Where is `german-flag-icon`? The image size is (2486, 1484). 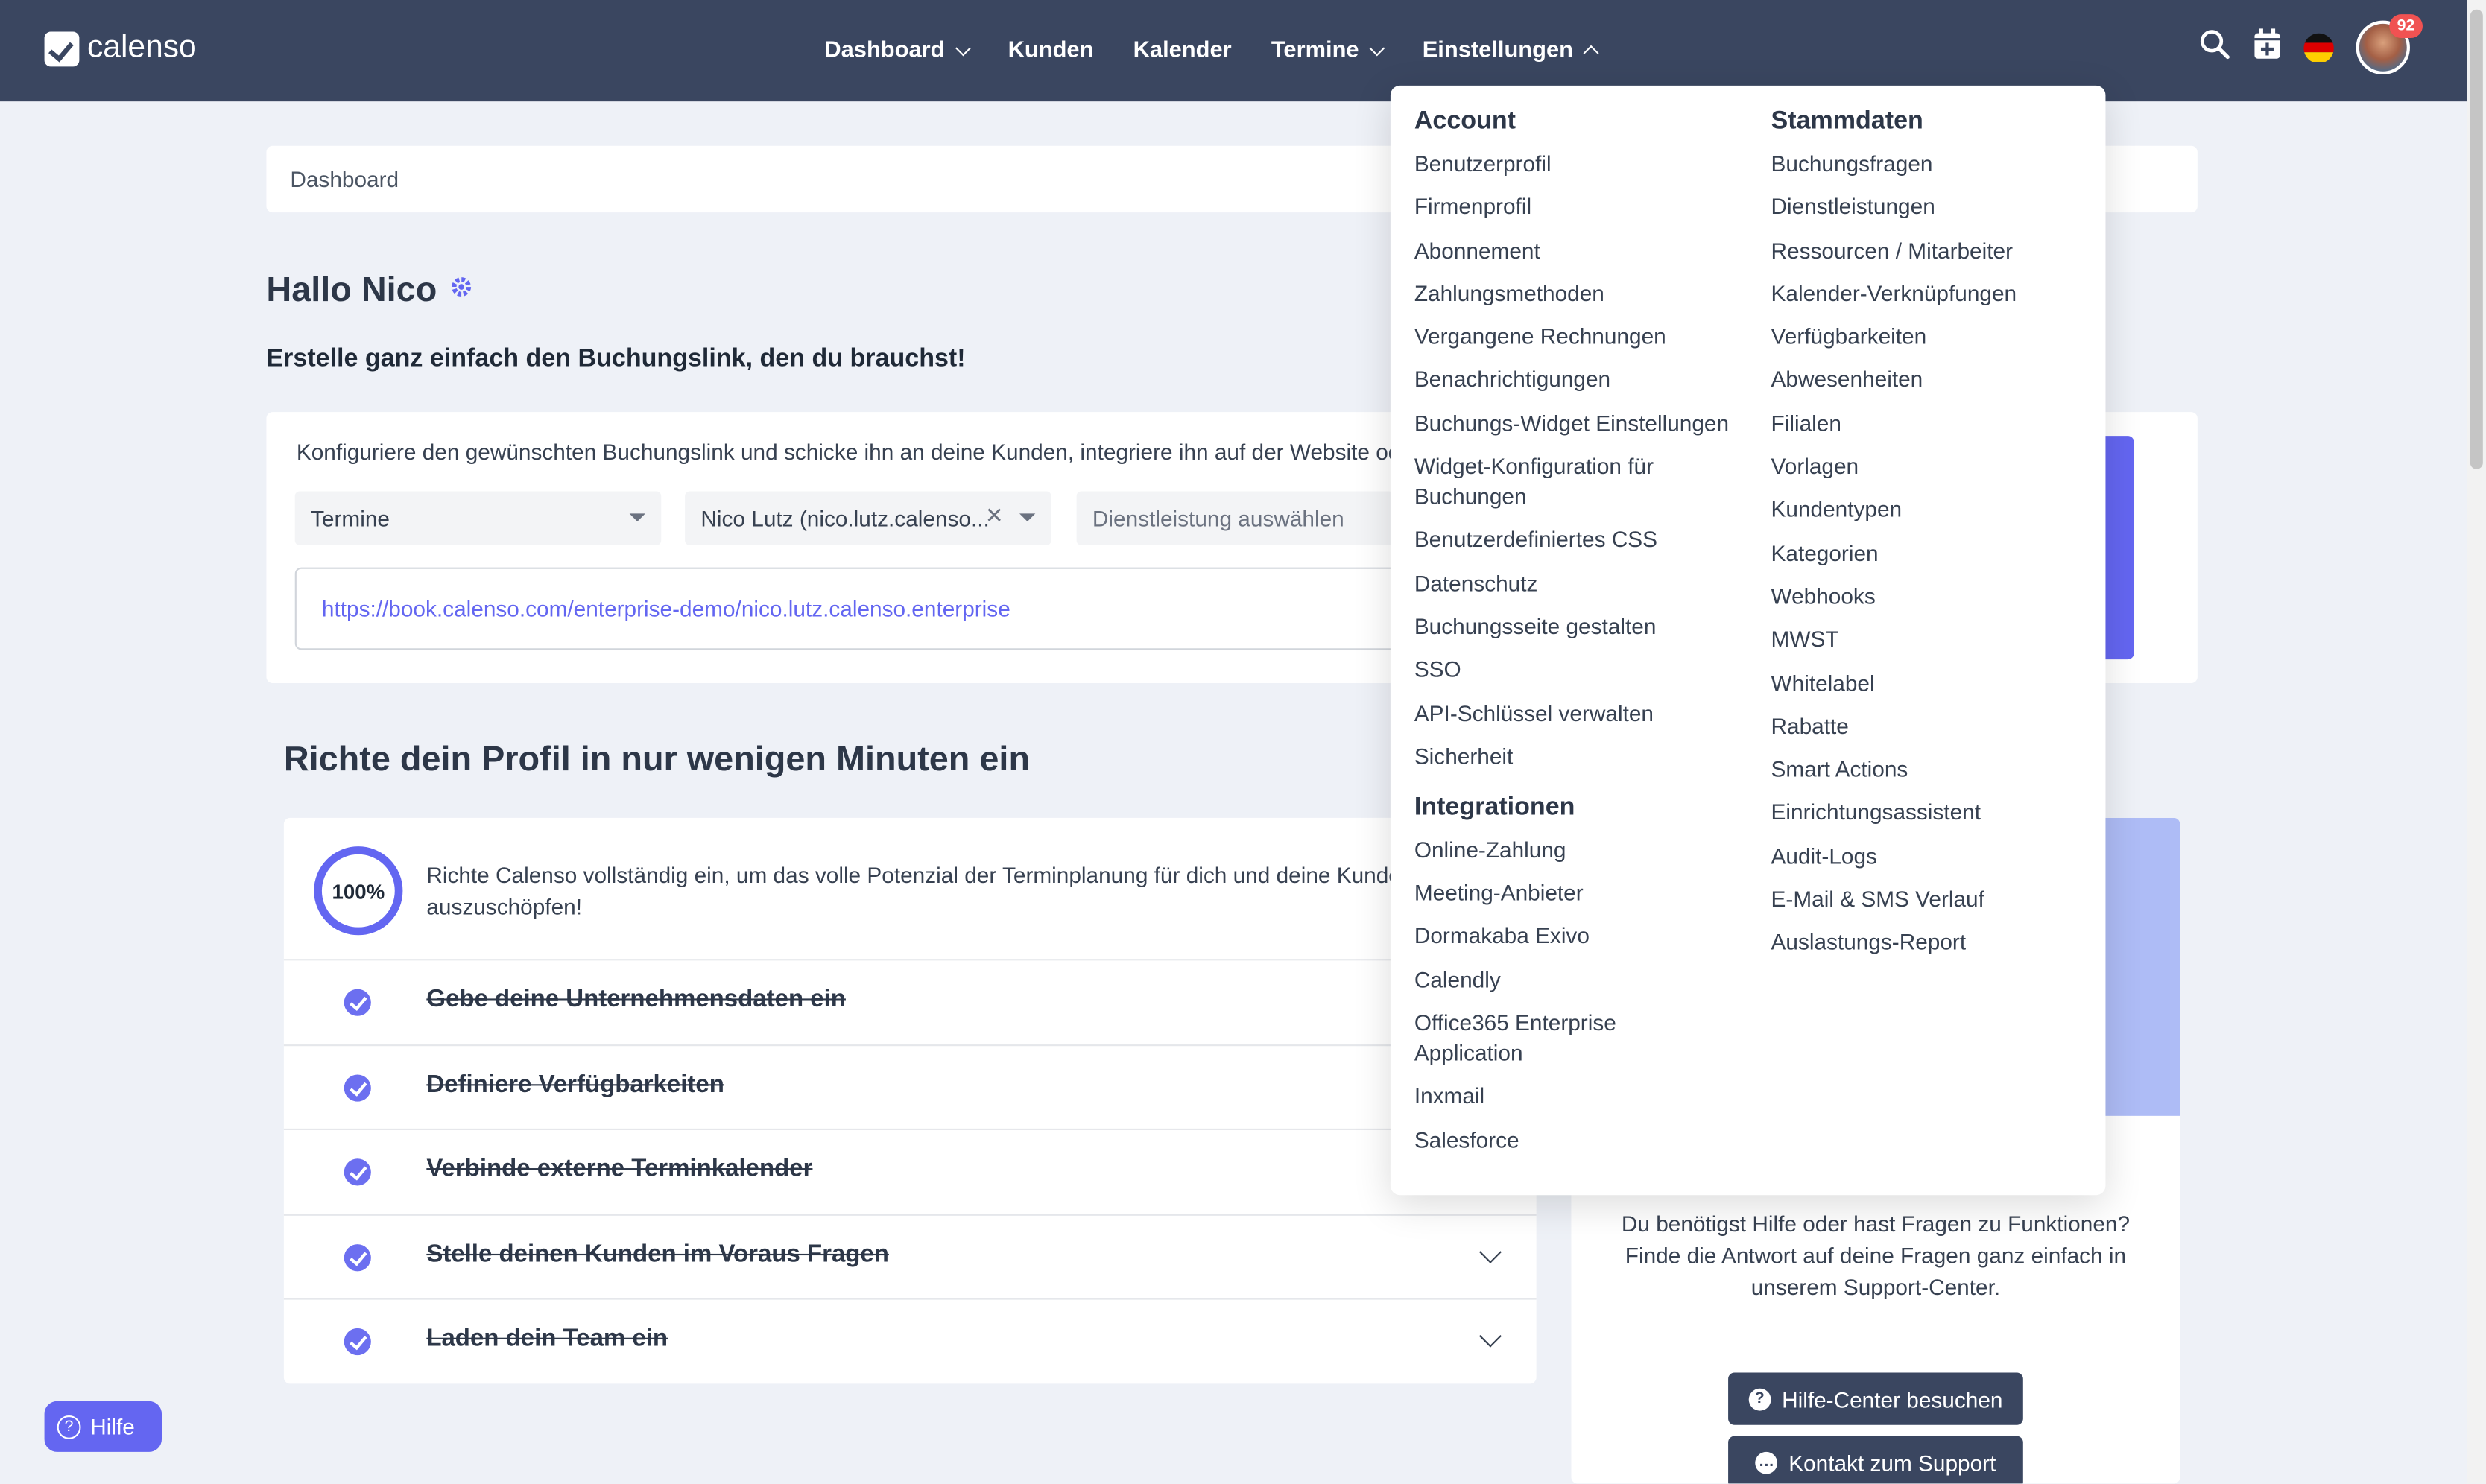
german-flag-icon is located at coordinates (2319, 48).